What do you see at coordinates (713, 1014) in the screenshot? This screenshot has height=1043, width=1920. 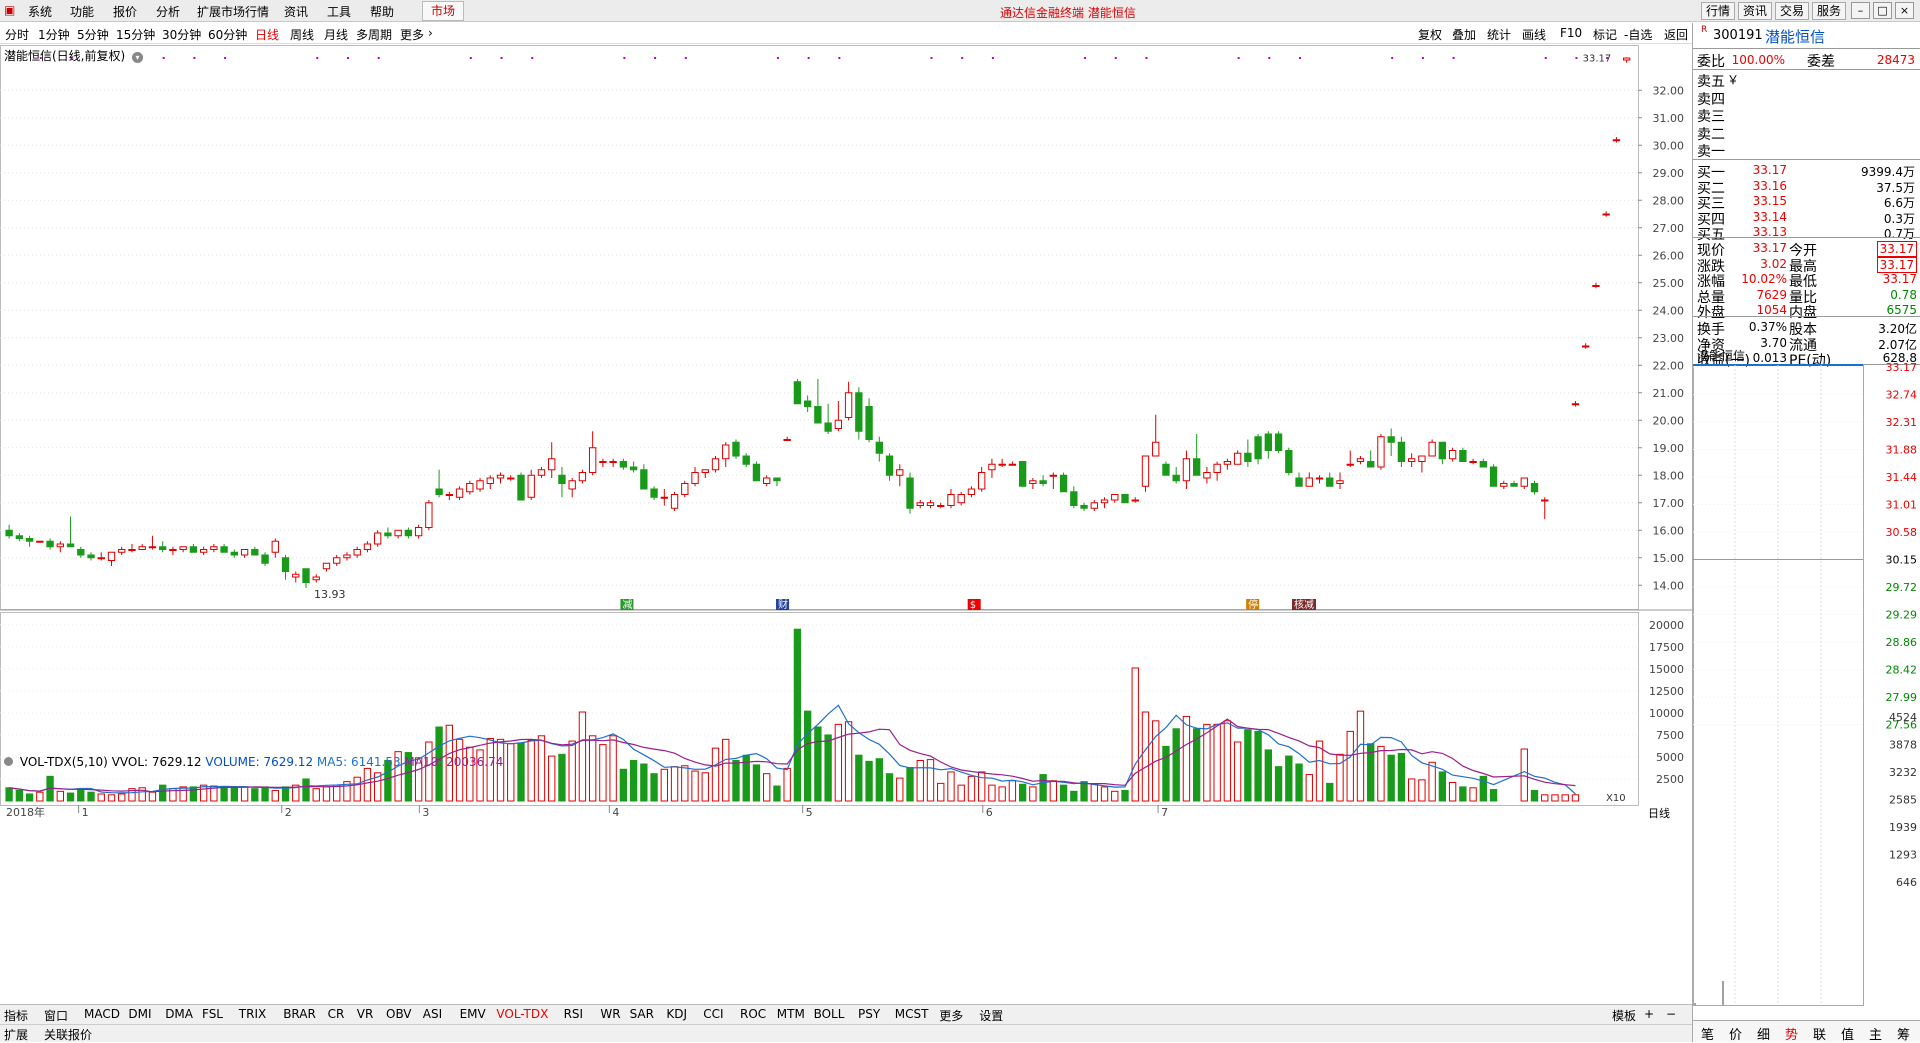 I see `indicator-tab-cci: CCI` at bounding box center [713, 1014].